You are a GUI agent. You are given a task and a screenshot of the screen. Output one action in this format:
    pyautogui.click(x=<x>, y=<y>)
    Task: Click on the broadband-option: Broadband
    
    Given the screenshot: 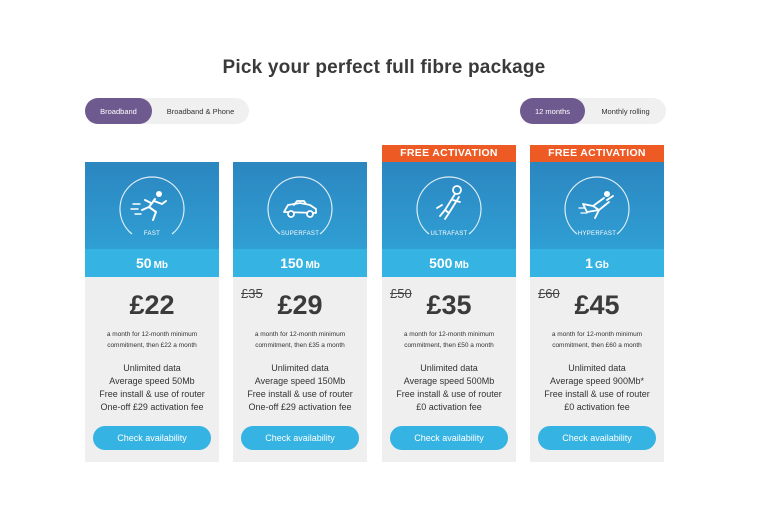 What is the action you would take?
    pyautogui.click(x=118, y=111)
    